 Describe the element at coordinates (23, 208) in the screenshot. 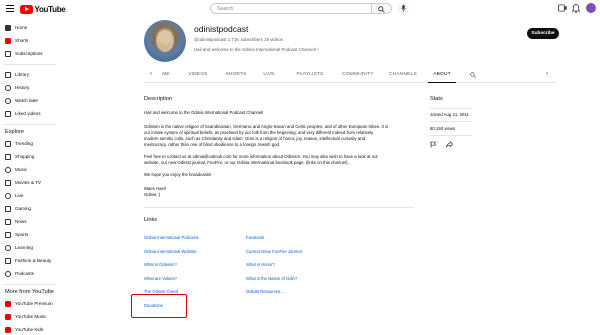

I see `sidebar-item-label: Gaming` at that location.